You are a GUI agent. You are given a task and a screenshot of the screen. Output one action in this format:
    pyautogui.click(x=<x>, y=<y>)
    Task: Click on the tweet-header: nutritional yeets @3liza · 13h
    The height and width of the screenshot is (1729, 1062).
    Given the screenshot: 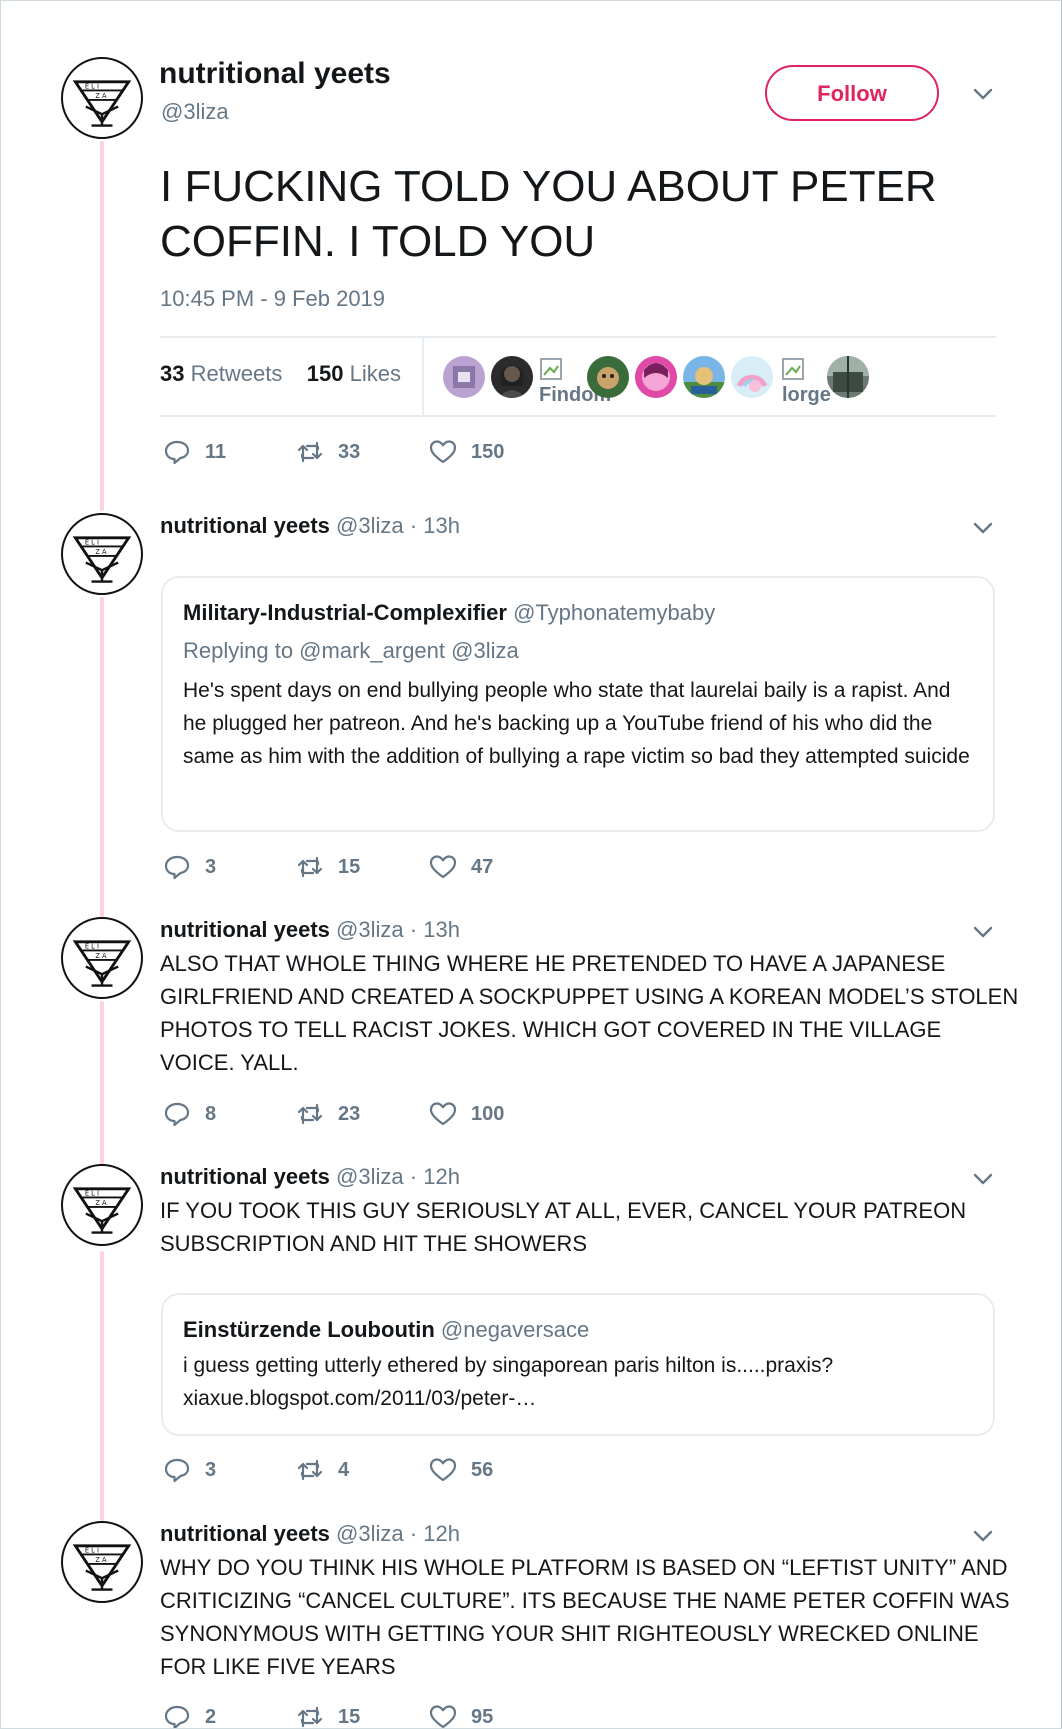 What is the action you would take?
    pyautogui.click(x=310, y=930)
    